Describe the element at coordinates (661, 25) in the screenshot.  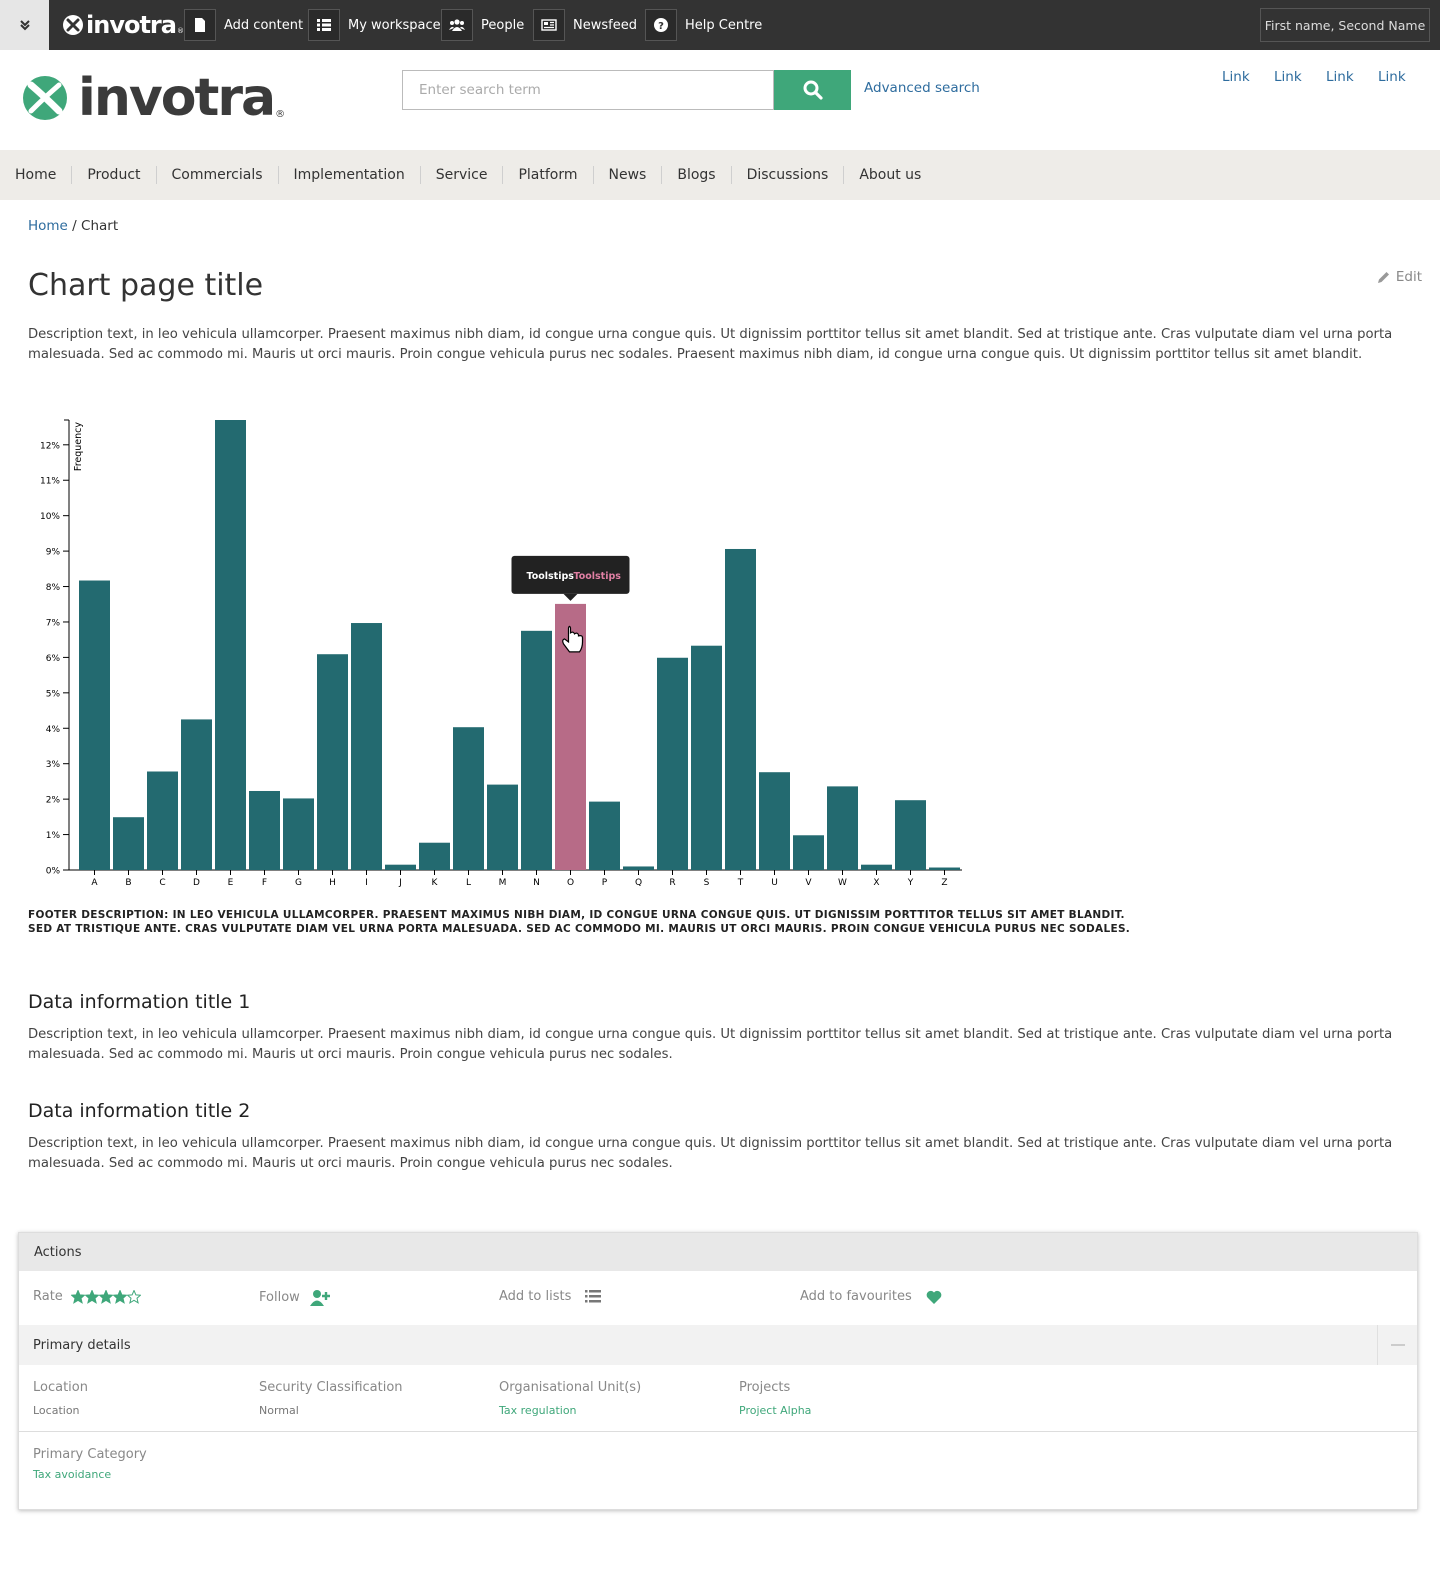
I see `question-icon: ?` at that location.